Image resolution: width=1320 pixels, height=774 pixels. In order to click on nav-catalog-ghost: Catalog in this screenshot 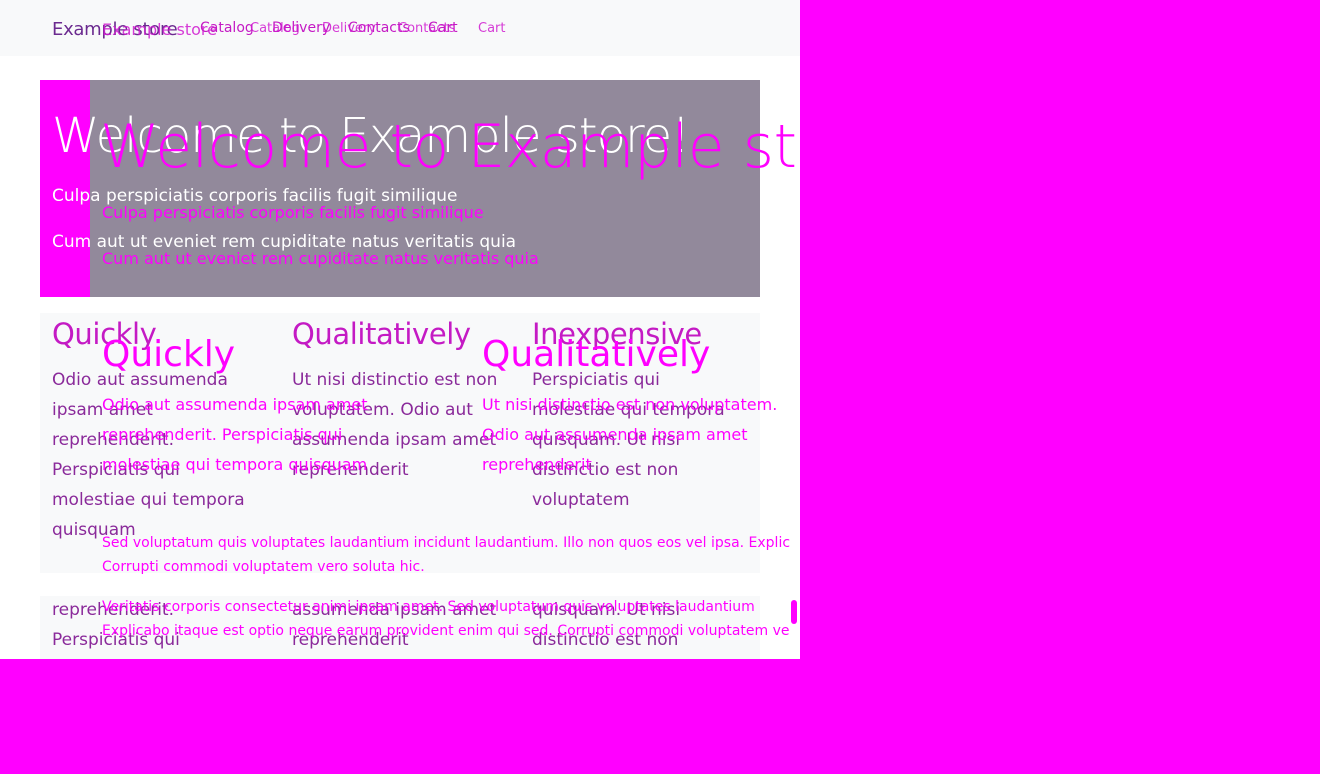, I will do `click(275, 28)`.